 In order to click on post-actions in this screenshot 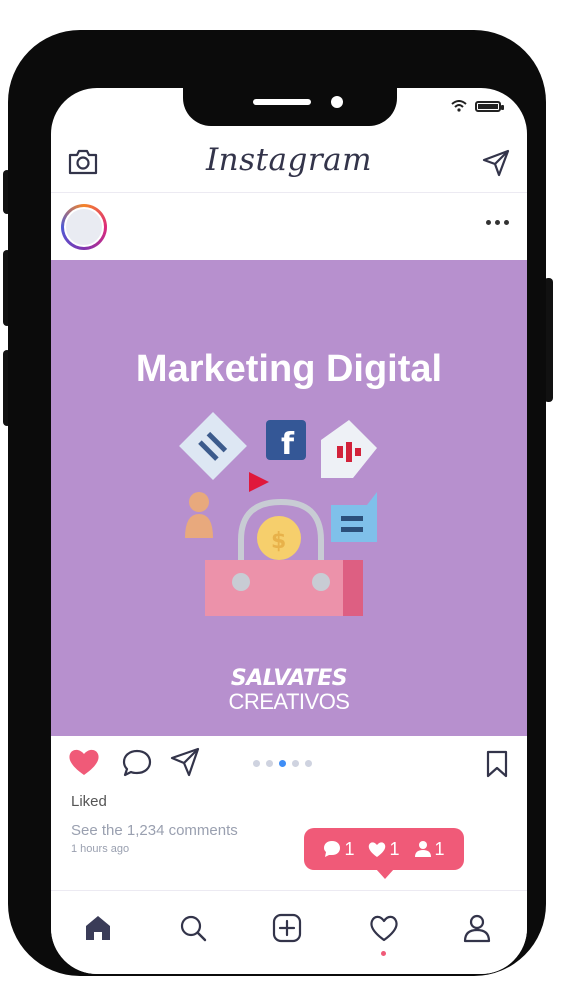, I will do `click(289, 764)`.